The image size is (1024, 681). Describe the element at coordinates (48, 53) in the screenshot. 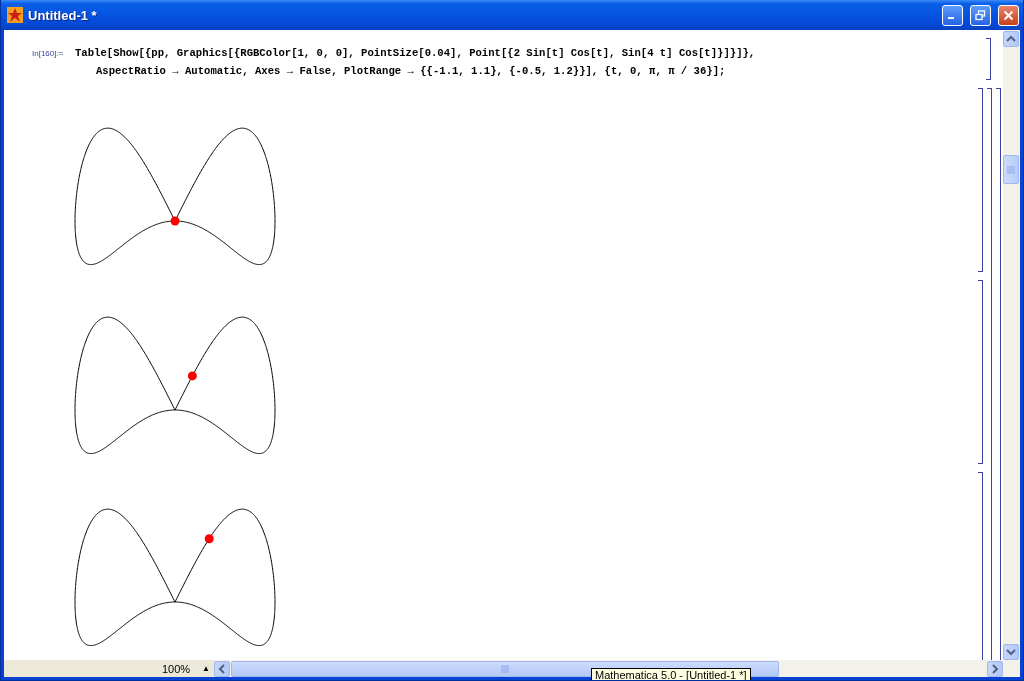

I see `input-label: In[160]:=` at that location.